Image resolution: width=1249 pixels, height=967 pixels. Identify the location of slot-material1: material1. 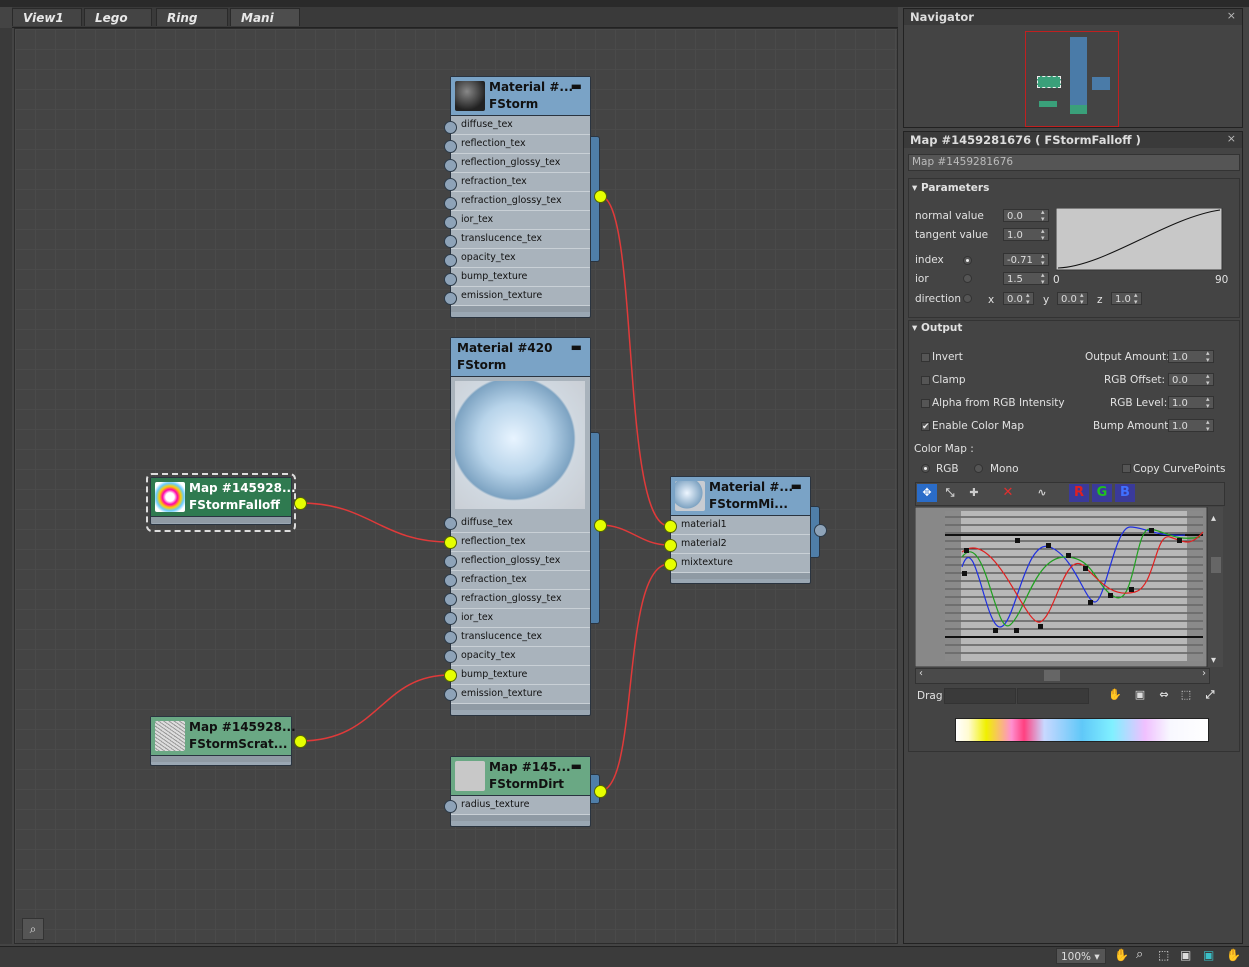
(740, 525).